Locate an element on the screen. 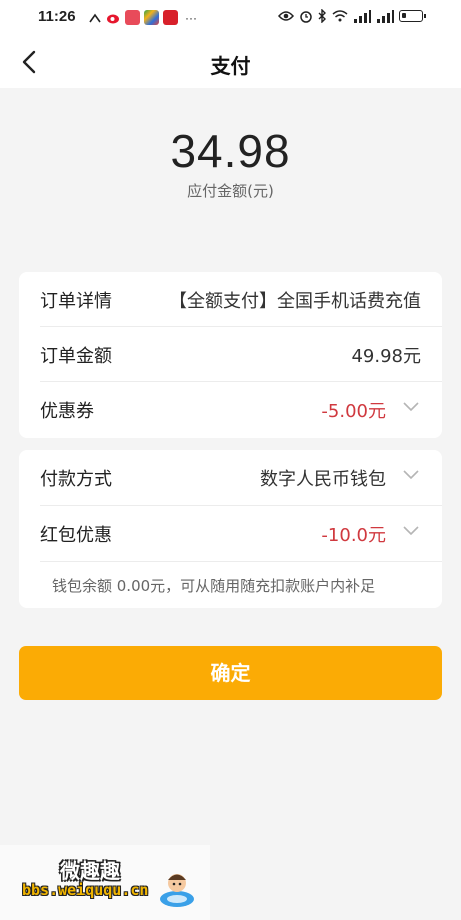  status-time: 11:26 is located at coordinates (57, 16).